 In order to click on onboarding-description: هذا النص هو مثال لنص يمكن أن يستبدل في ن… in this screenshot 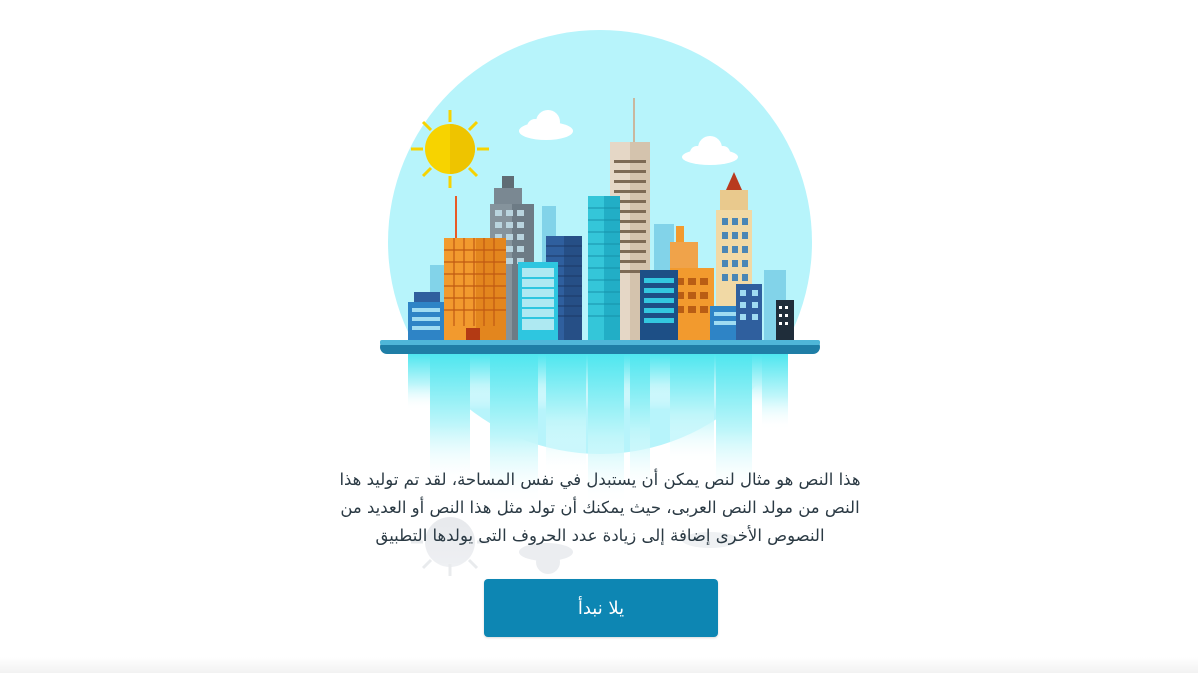, I will do `click(600, 508)`.